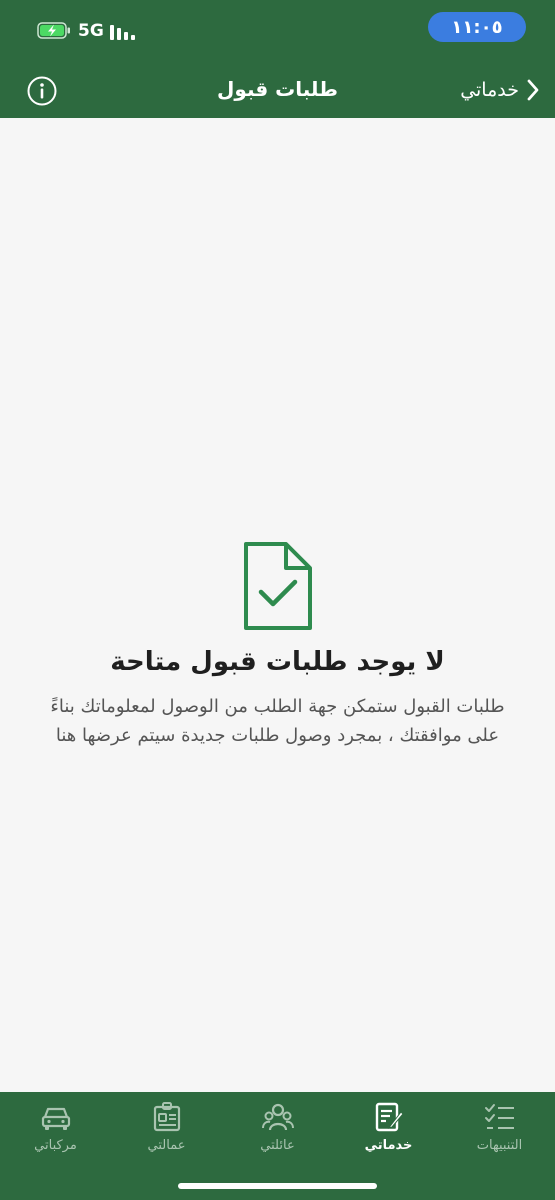 The height and width of the screenshot is (1200, 555). What do you see at coordinates (277, 1117) in the screenshot?
I see `family-icon` at bounding box center [277, 1117].